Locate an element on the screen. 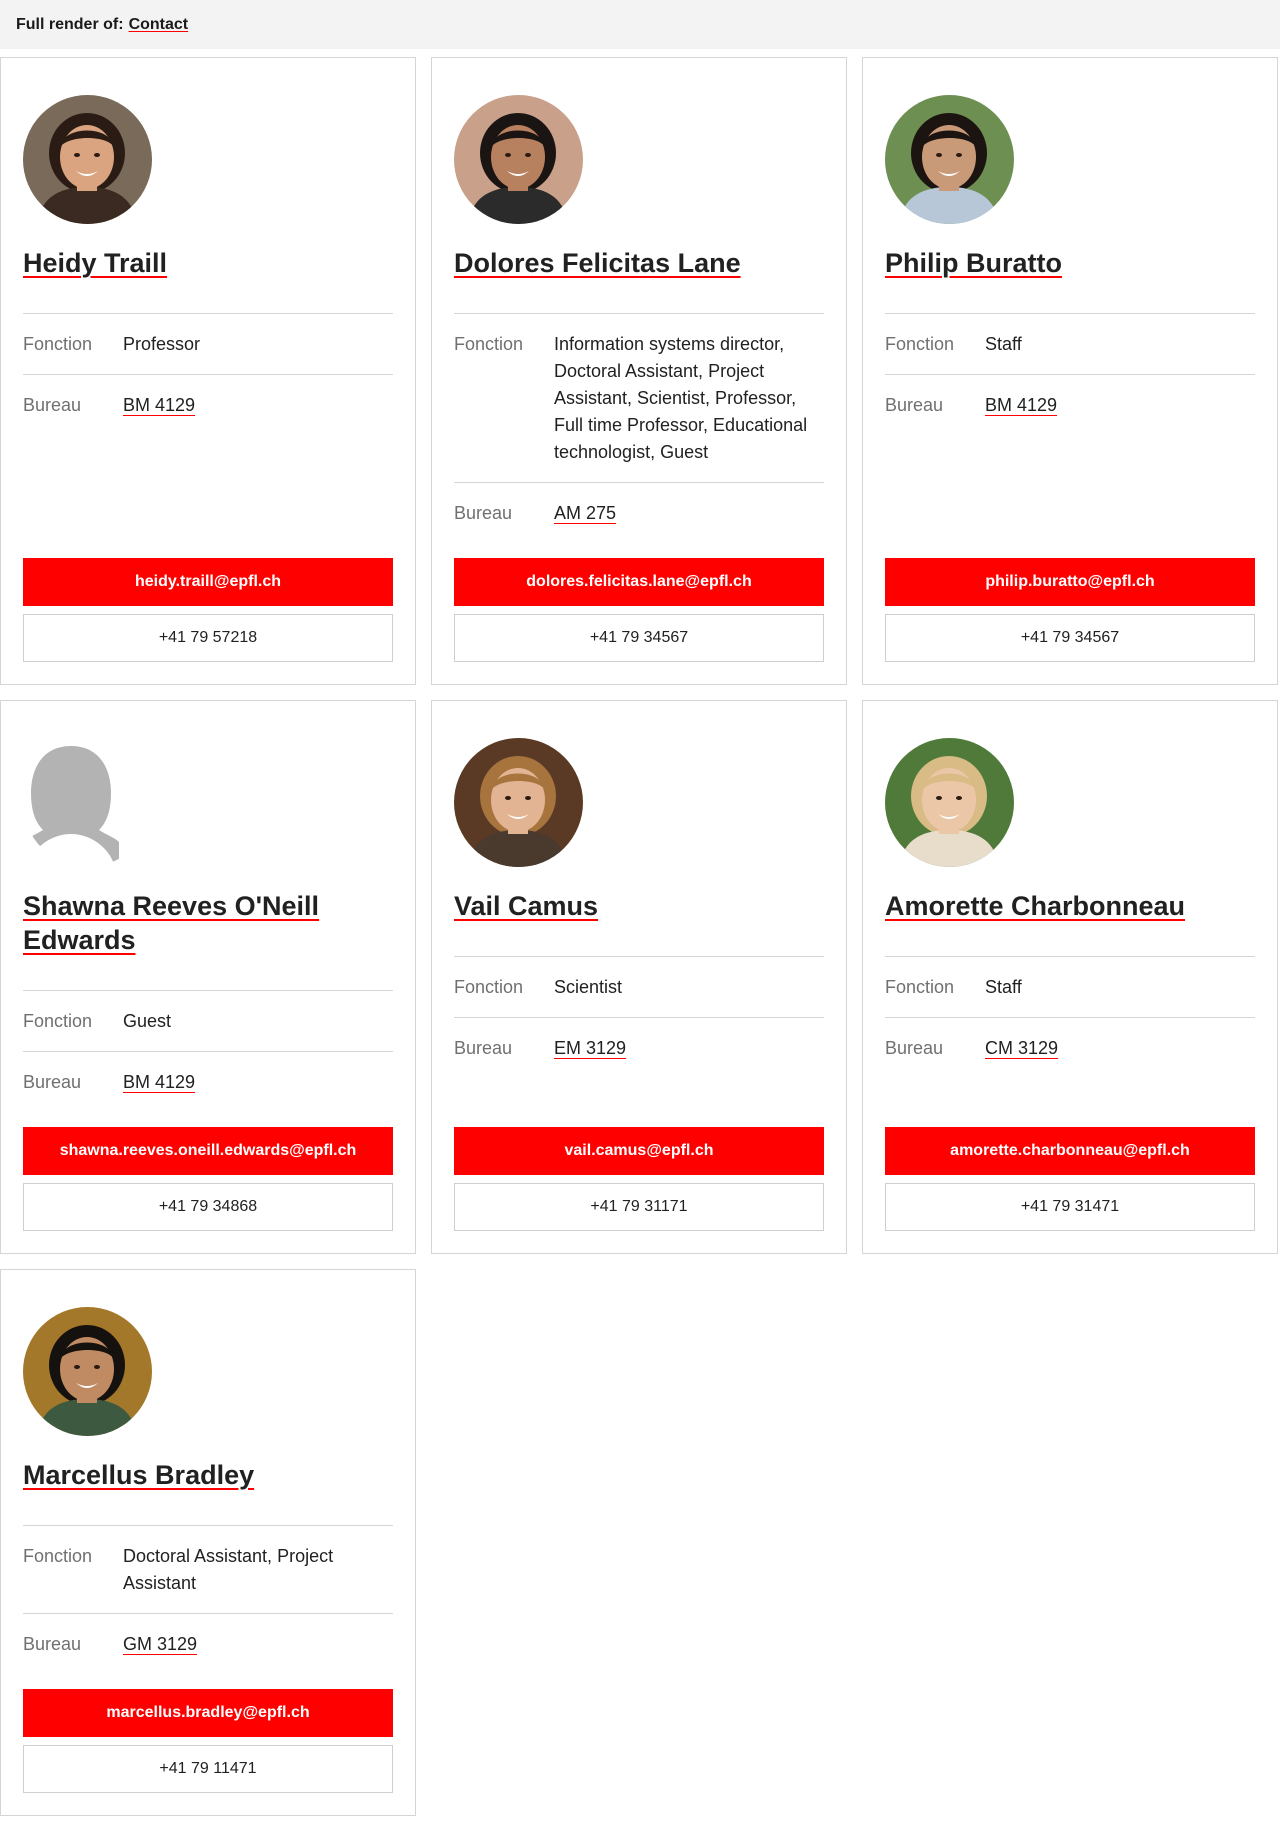  contact-name: Philip Buratto is located at coordinates (973, 263).